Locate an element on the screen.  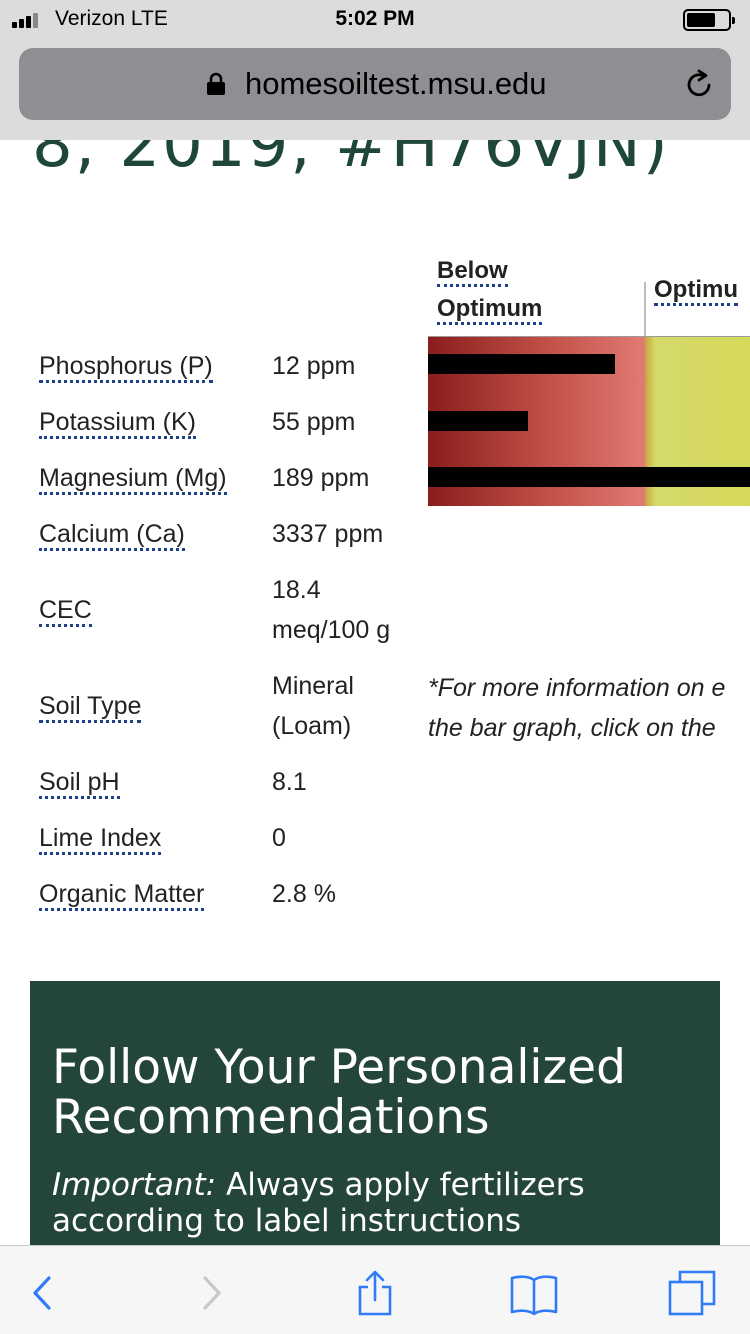
back-chevron-icon is located at coordinates (43, 1293).